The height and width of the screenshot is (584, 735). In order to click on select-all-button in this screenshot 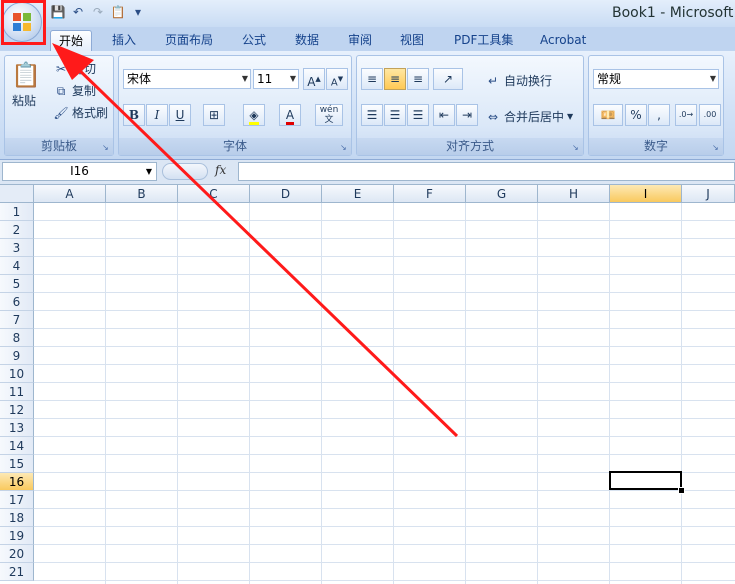, I will do `click(17, 194)`.